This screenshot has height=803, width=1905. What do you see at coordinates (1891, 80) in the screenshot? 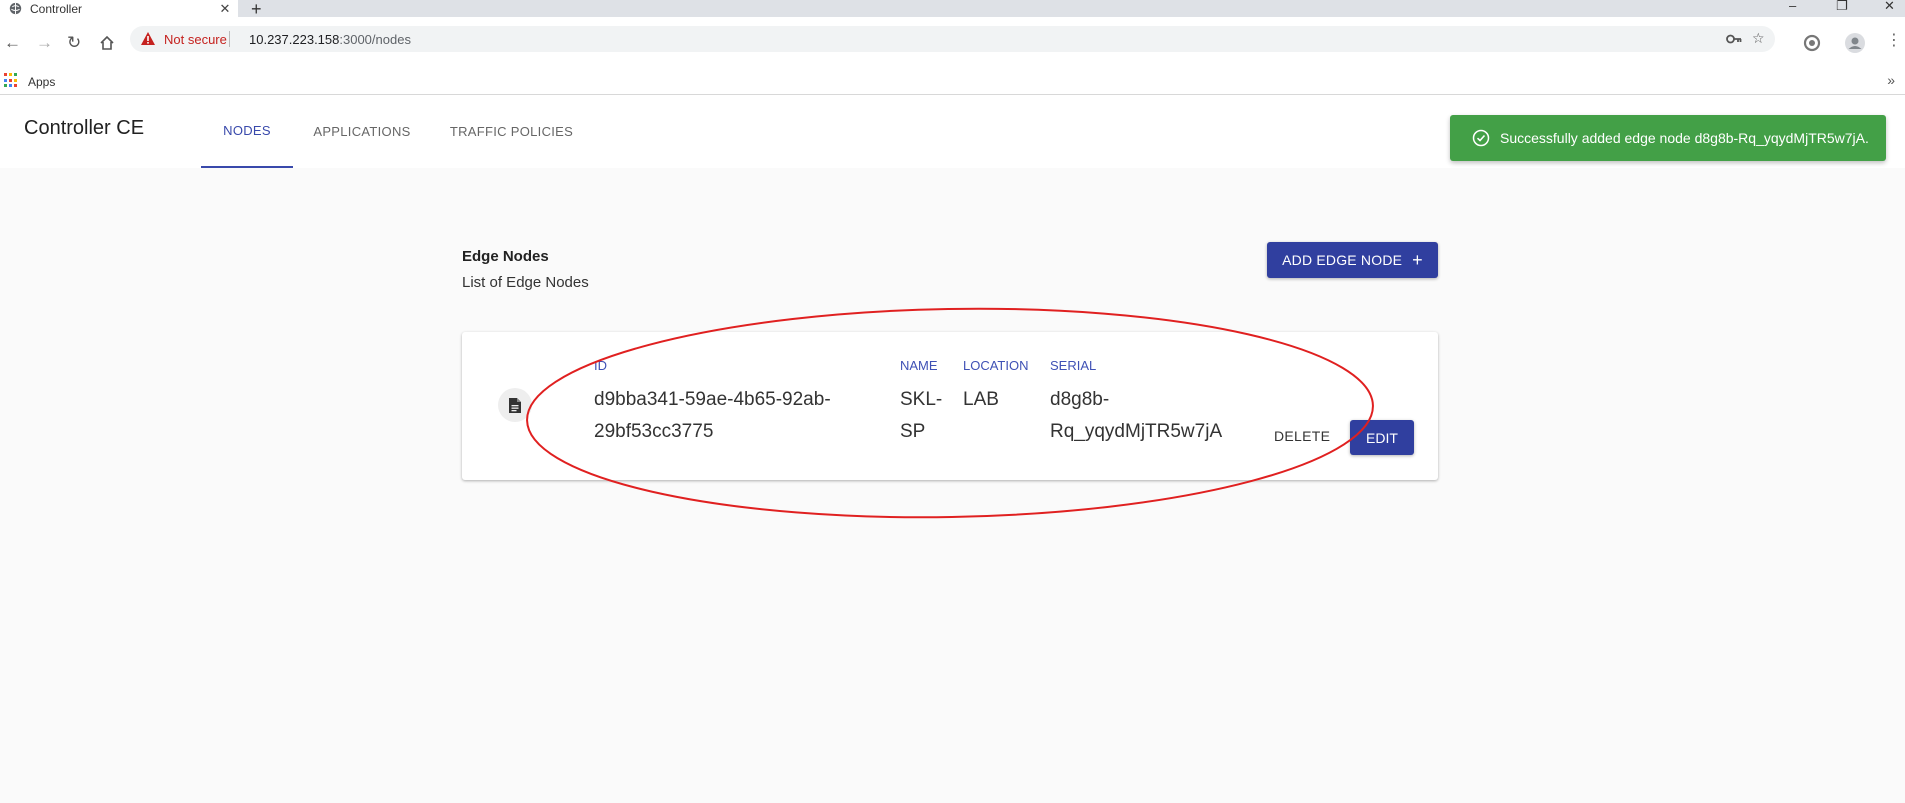
I see `bookmarks-overflow-icon: »` at bounding box center [1891, 80].